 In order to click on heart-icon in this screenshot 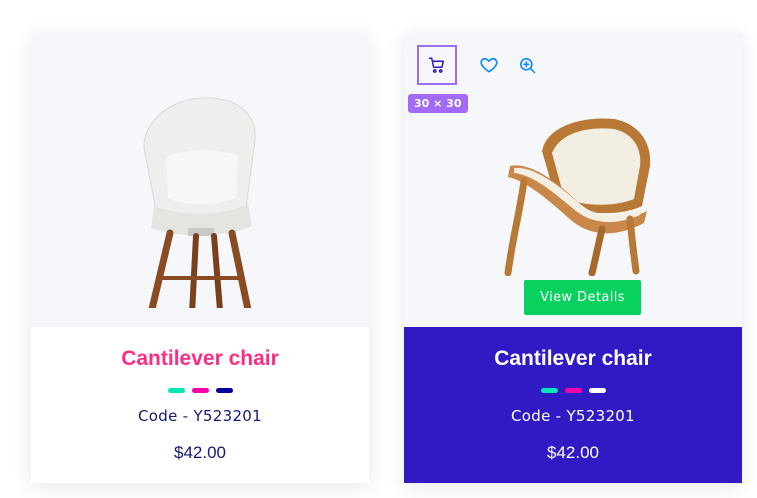, I will do `click(489, 65)`.